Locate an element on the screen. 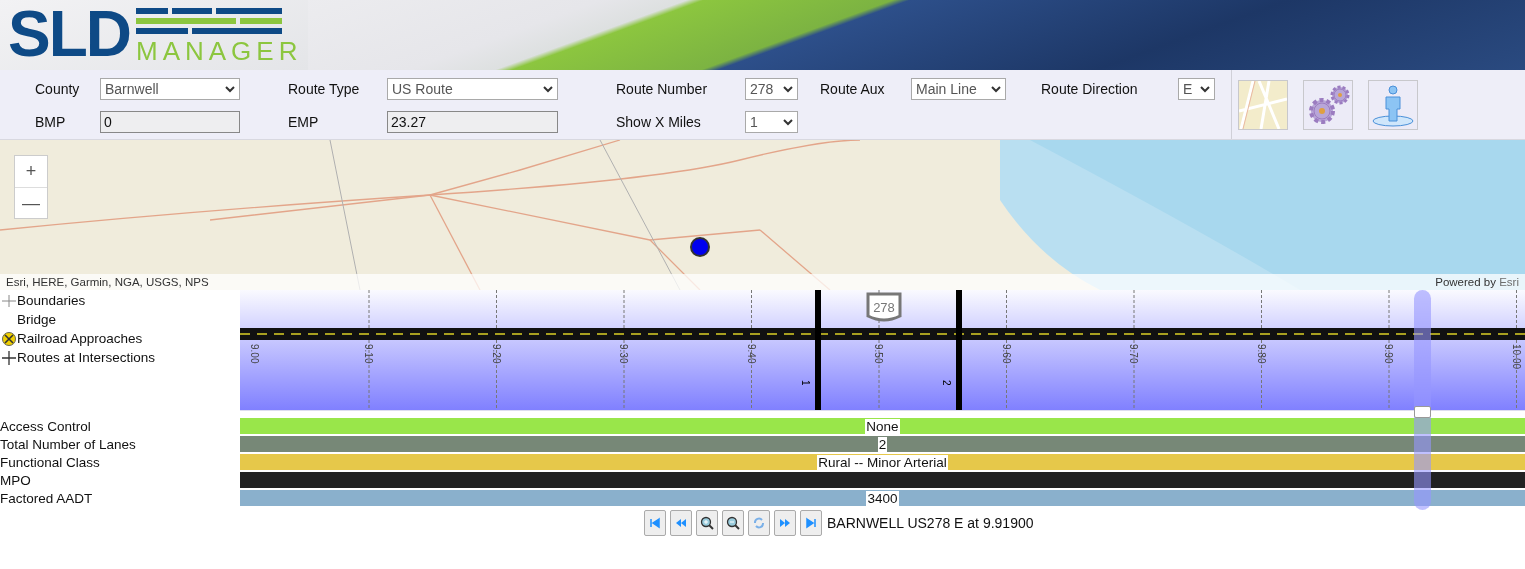 The image size is (1525, 569). zoom-out-icon is located at coordinates (733, 523).